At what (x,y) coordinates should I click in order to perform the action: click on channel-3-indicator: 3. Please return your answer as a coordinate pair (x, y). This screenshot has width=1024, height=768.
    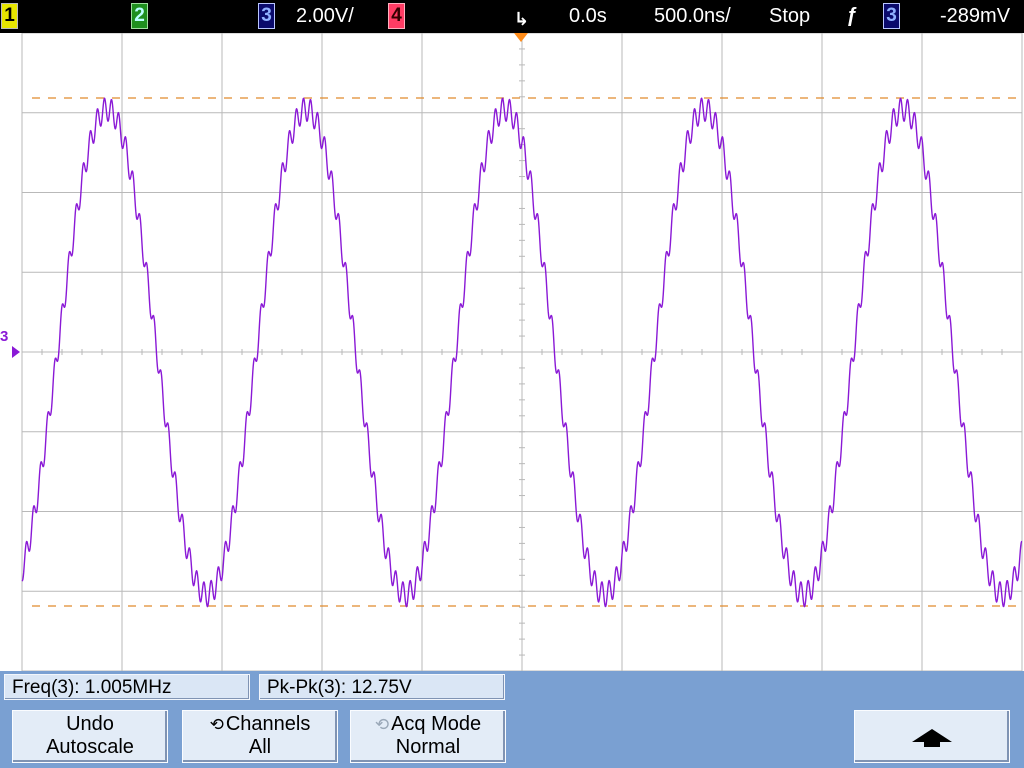
    Looking at the image, I should click on (266, 16).